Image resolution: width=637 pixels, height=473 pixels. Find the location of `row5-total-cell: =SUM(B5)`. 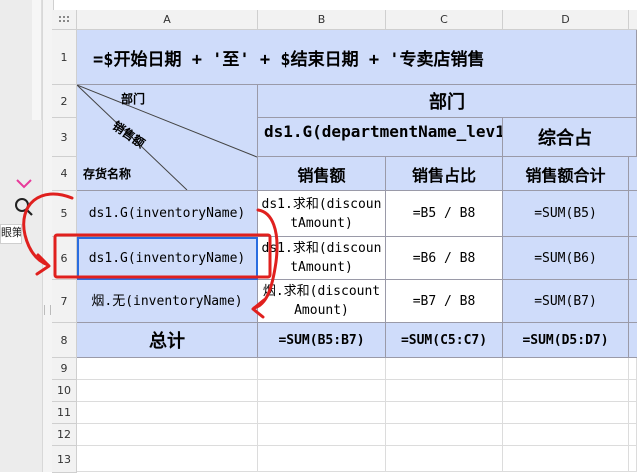

row5-total-cell: =SUM(B5) is located at coordinates (566, 214).